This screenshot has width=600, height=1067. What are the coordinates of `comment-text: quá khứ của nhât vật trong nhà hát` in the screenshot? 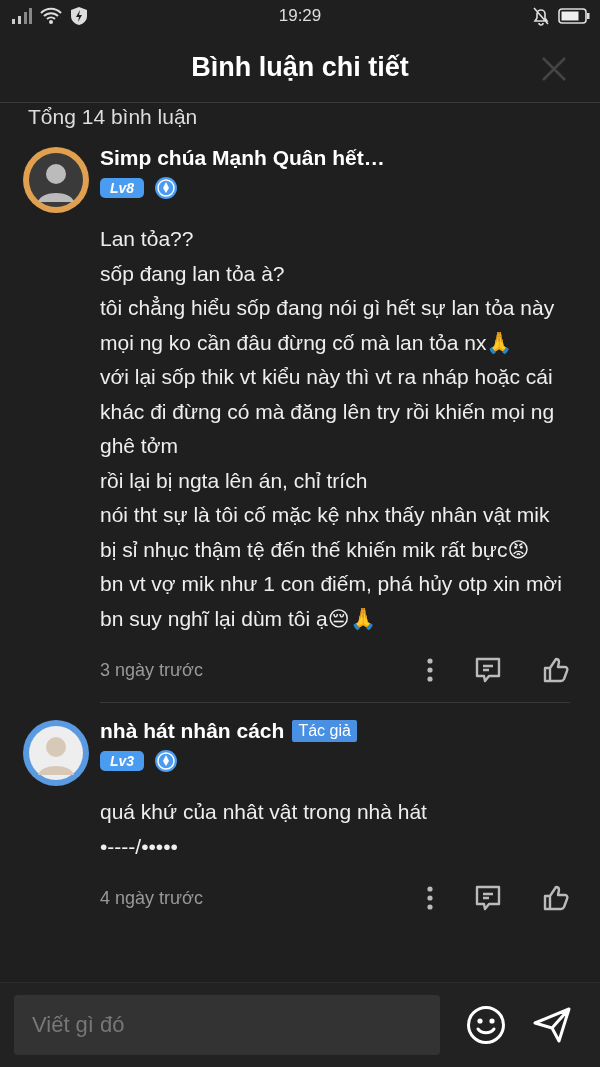 It's located at (264, 812).